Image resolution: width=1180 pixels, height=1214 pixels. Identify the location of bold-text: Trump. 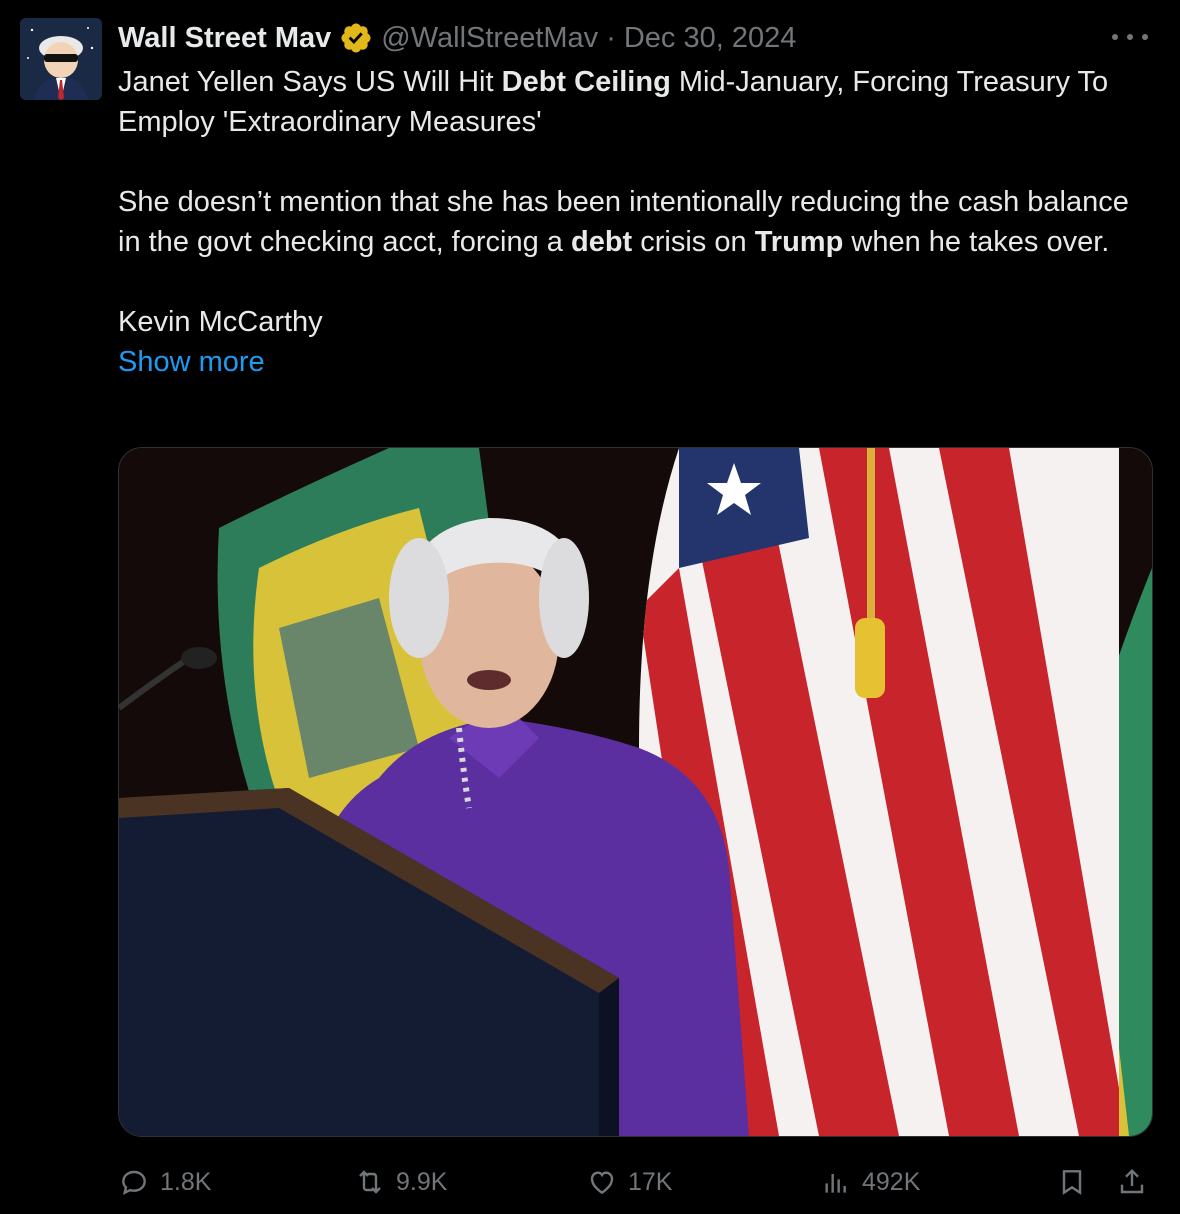
(799, 242).